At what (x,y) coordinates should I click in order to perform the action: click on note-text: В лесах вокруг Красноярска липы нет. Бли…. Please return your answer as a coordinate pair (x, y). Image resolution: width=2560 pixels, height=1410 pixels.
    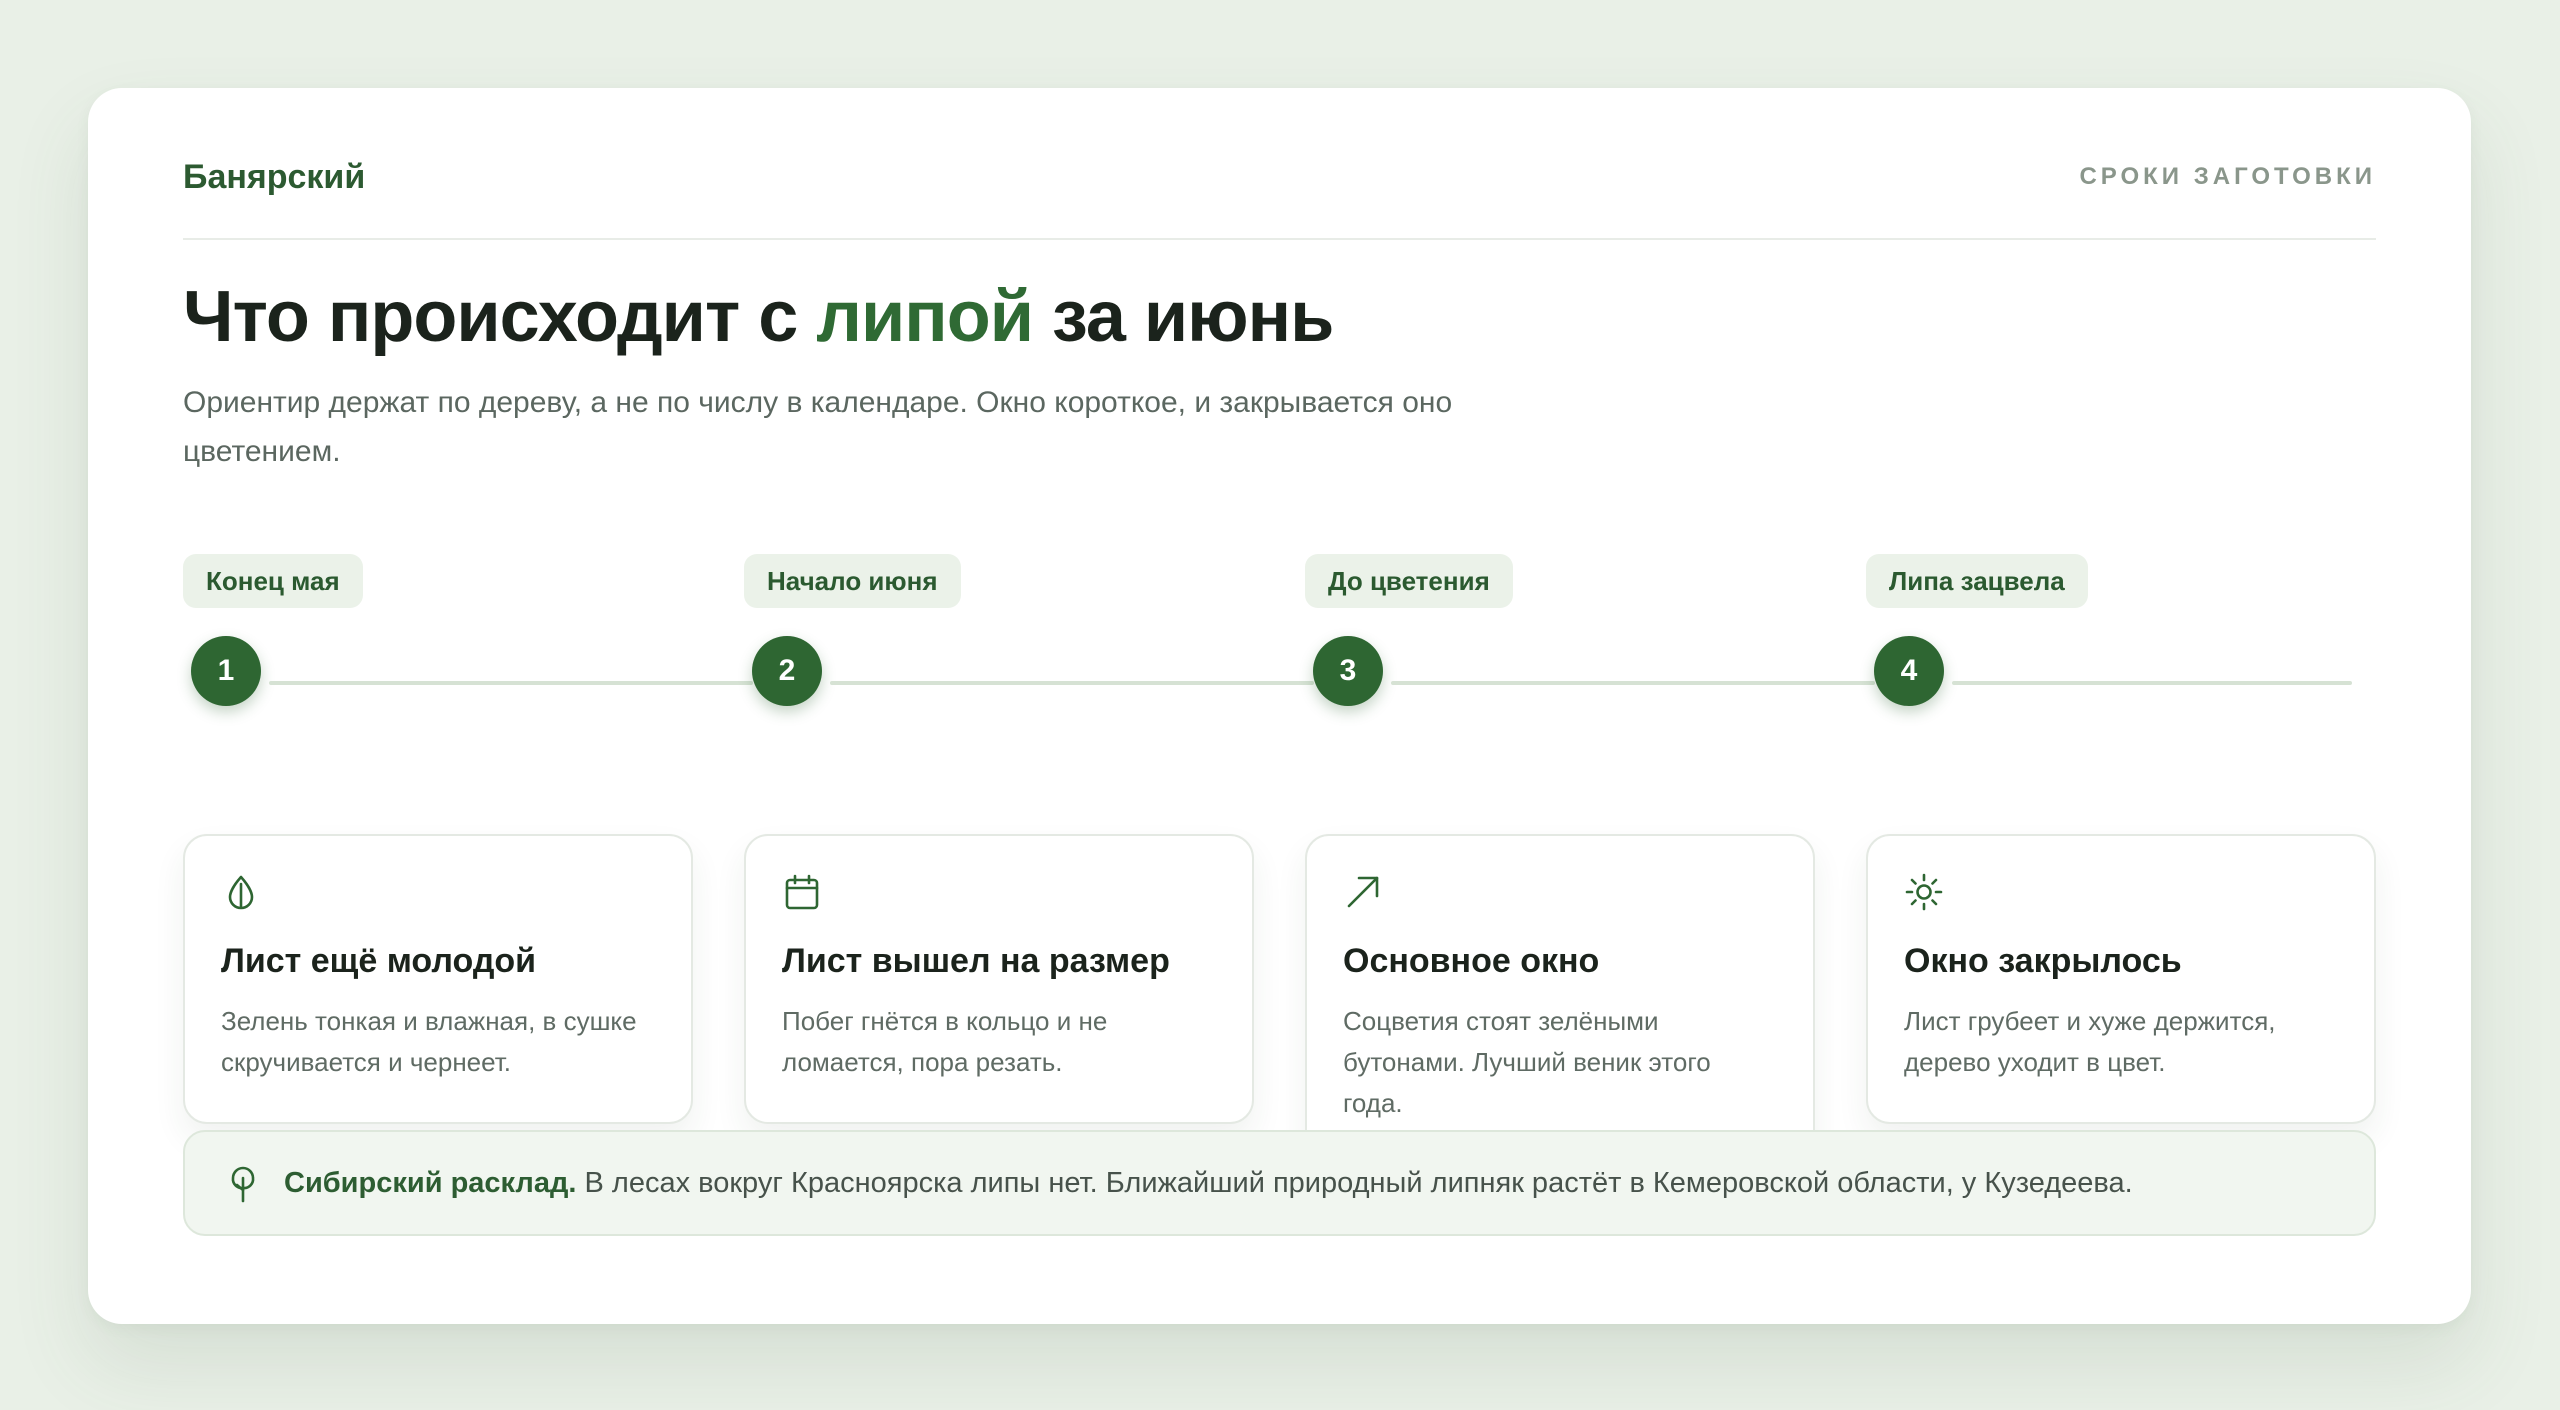
    Looking at the image, I should click on (1354, 1183).